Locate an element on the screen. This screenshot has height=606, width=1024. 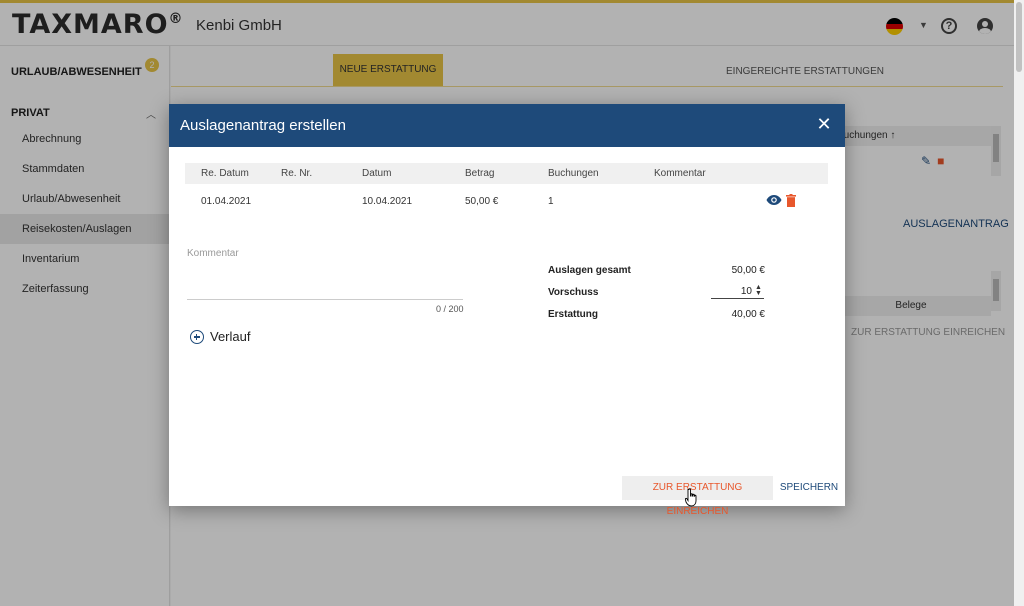
column-header: Datum is located at coordinates (377, 173).